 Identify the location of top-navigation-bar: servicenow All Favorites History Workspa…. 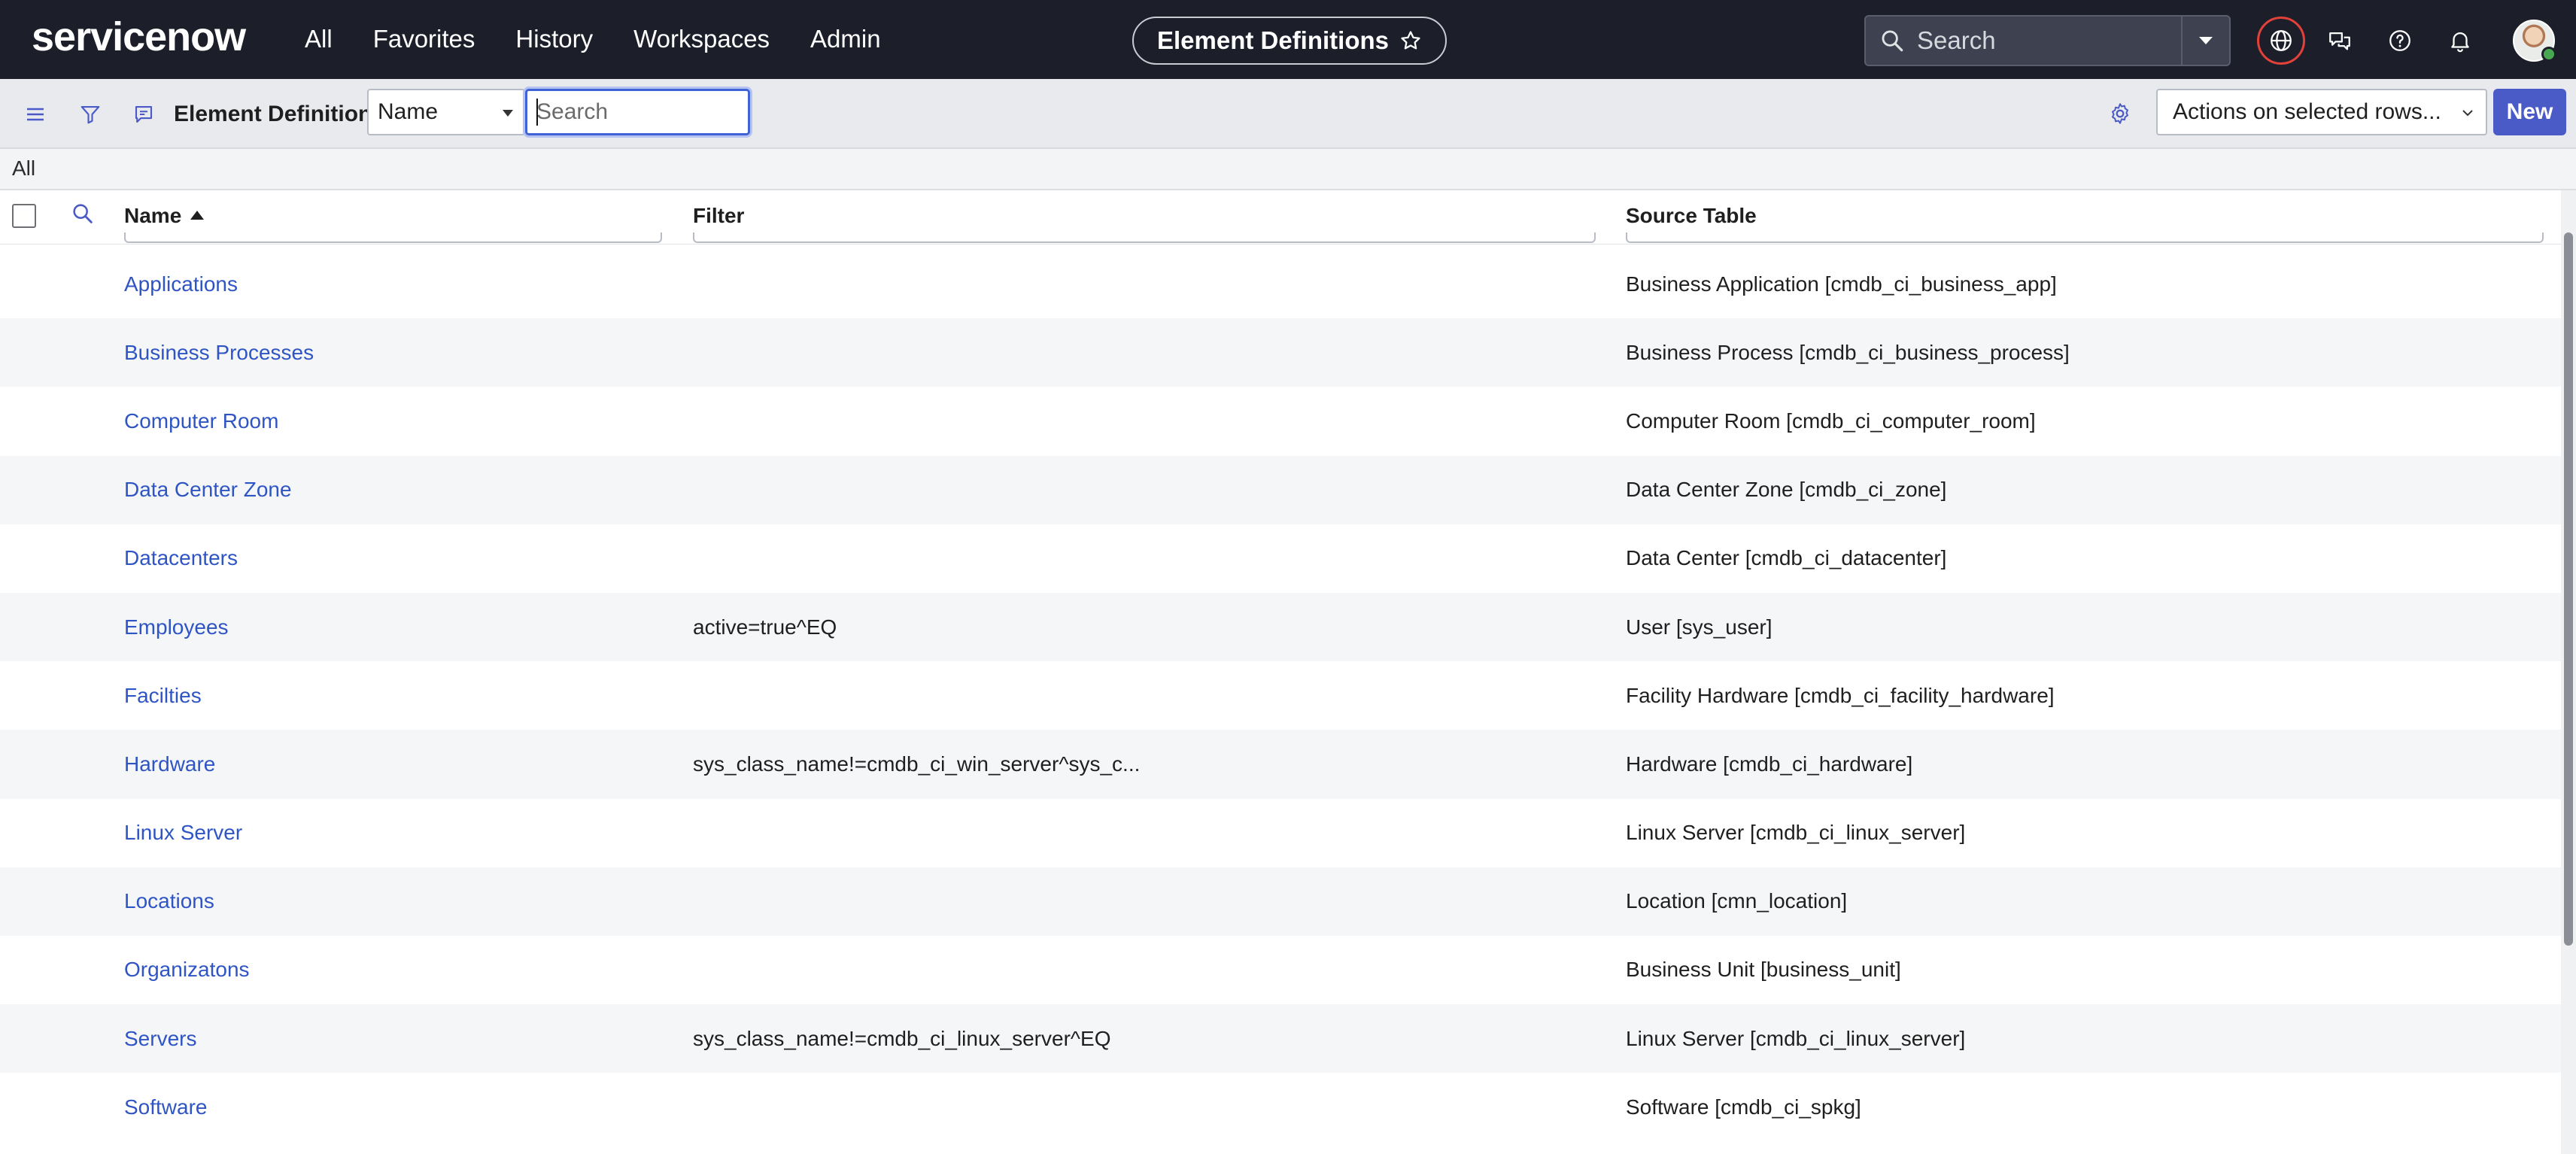
(1288, 39).